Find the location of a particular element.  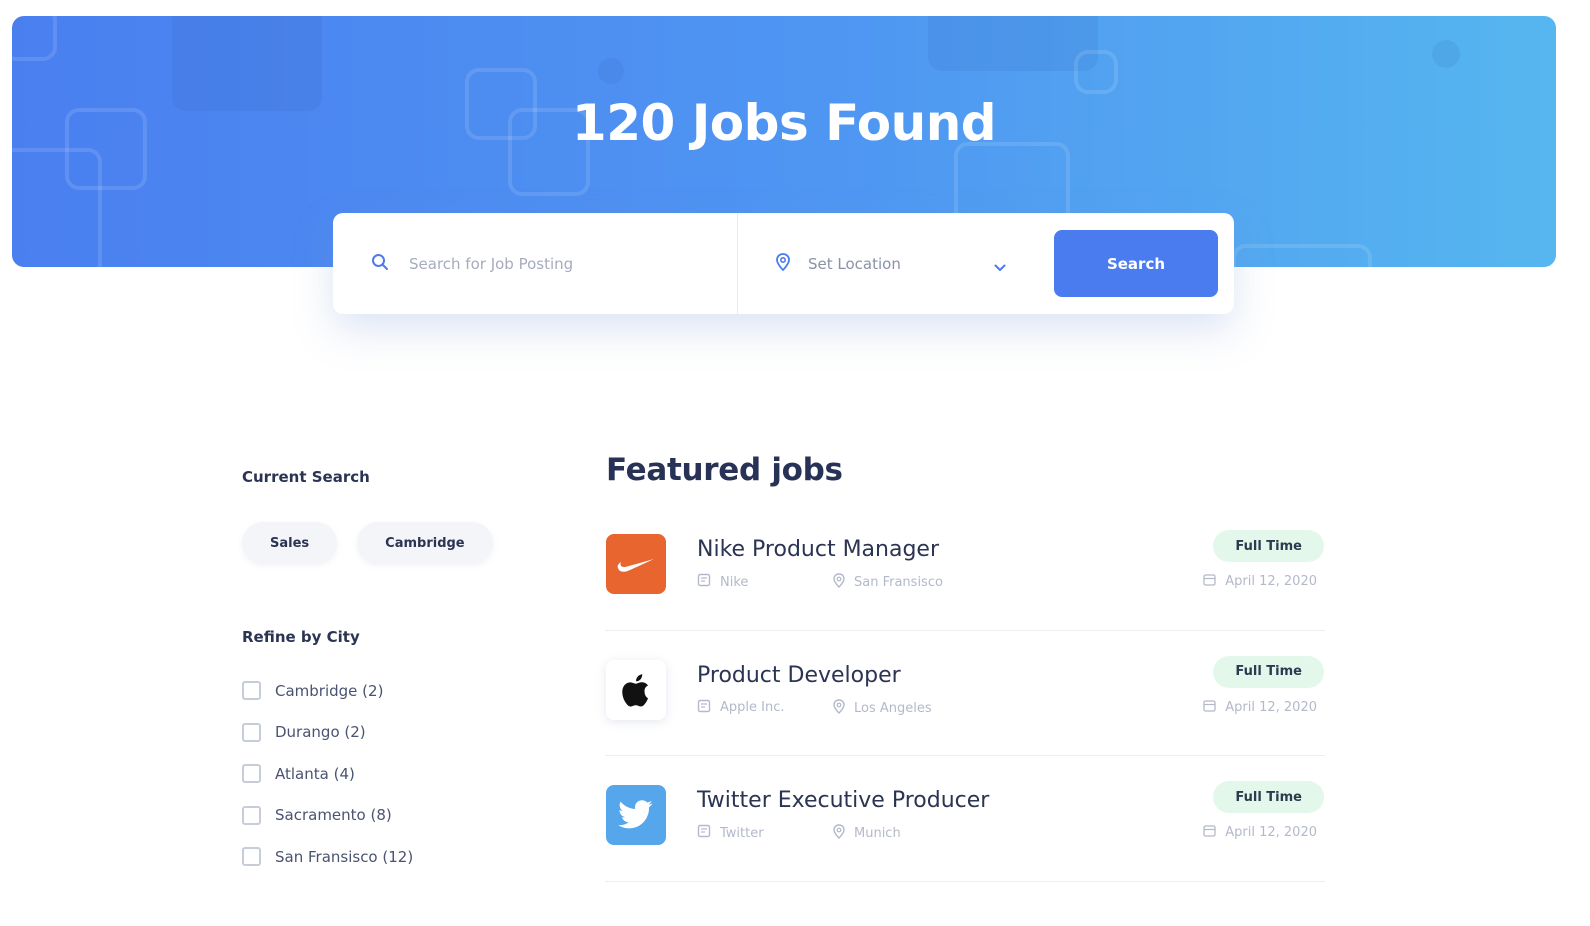

search-input is located at coordinates (559, 263).